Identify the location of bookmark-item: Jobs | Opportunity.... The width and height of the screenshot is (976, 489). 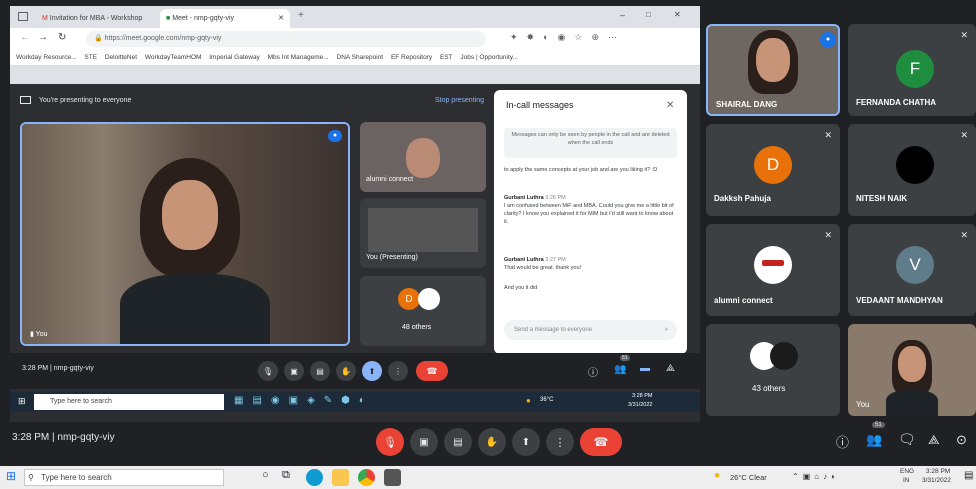
(489, 57).